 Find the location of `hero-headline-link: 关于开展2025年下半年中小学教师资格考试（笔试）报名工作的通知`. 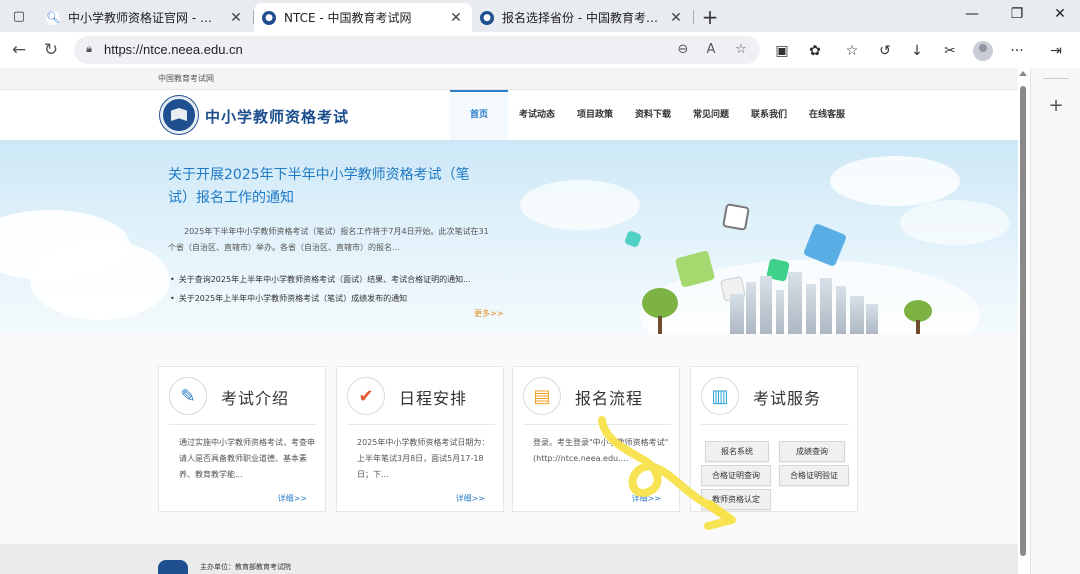

hero-headline-link: 关于开展2025年下半年中小学教师资格考试（笔试）报名工作的通知 is located at coordinates (328, 187).